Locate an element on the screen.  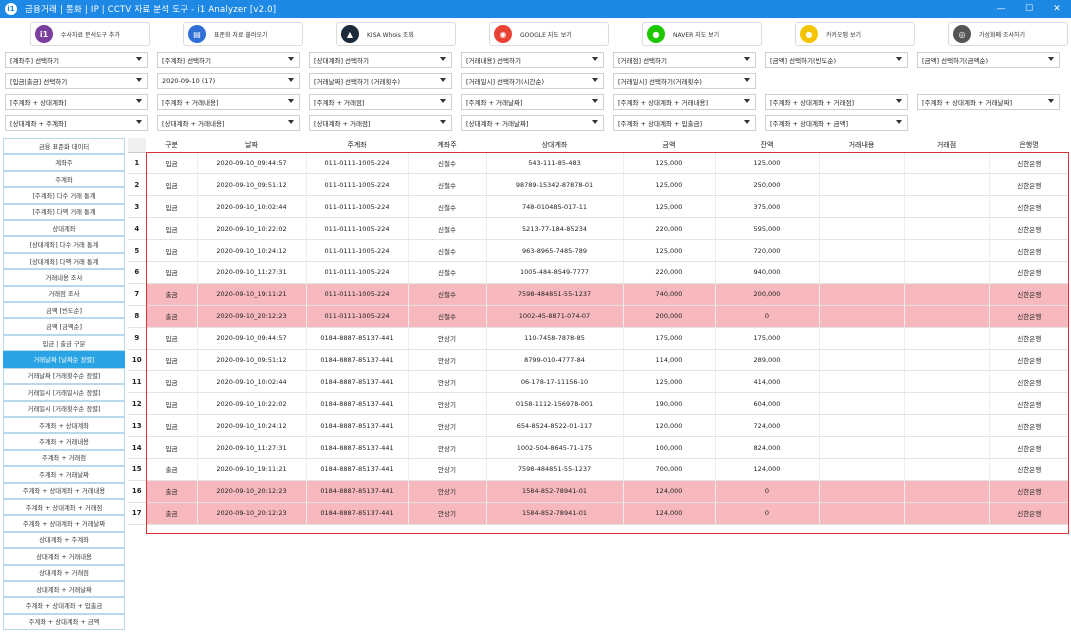
sidebar-item: 거래날짜 [거래횟수순 정렬] is located at coordinates (64, 376).